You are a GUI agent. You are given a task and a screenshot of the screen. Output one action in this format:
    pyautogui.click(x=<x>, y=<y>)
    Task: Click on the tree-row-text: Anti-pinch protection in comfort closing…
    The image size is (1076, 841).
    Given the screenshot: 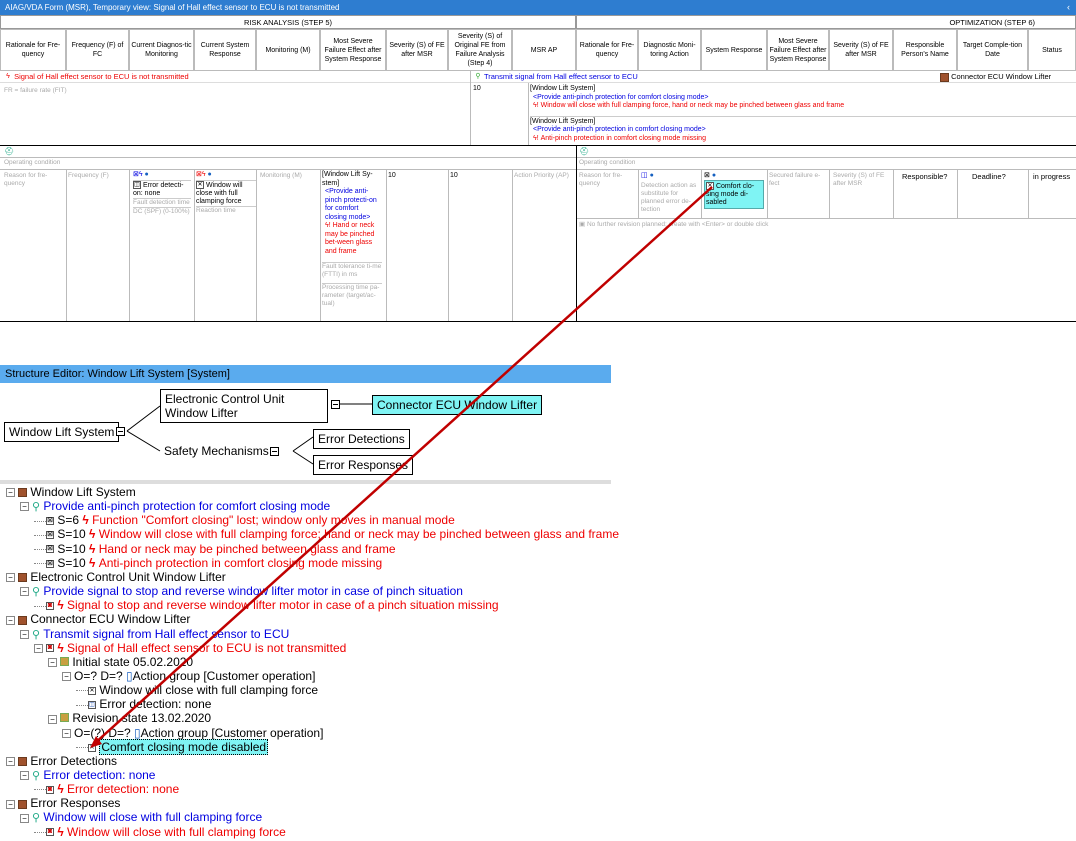 What is the action you would take?
    pyautogui.click(x=240, y=562)
    